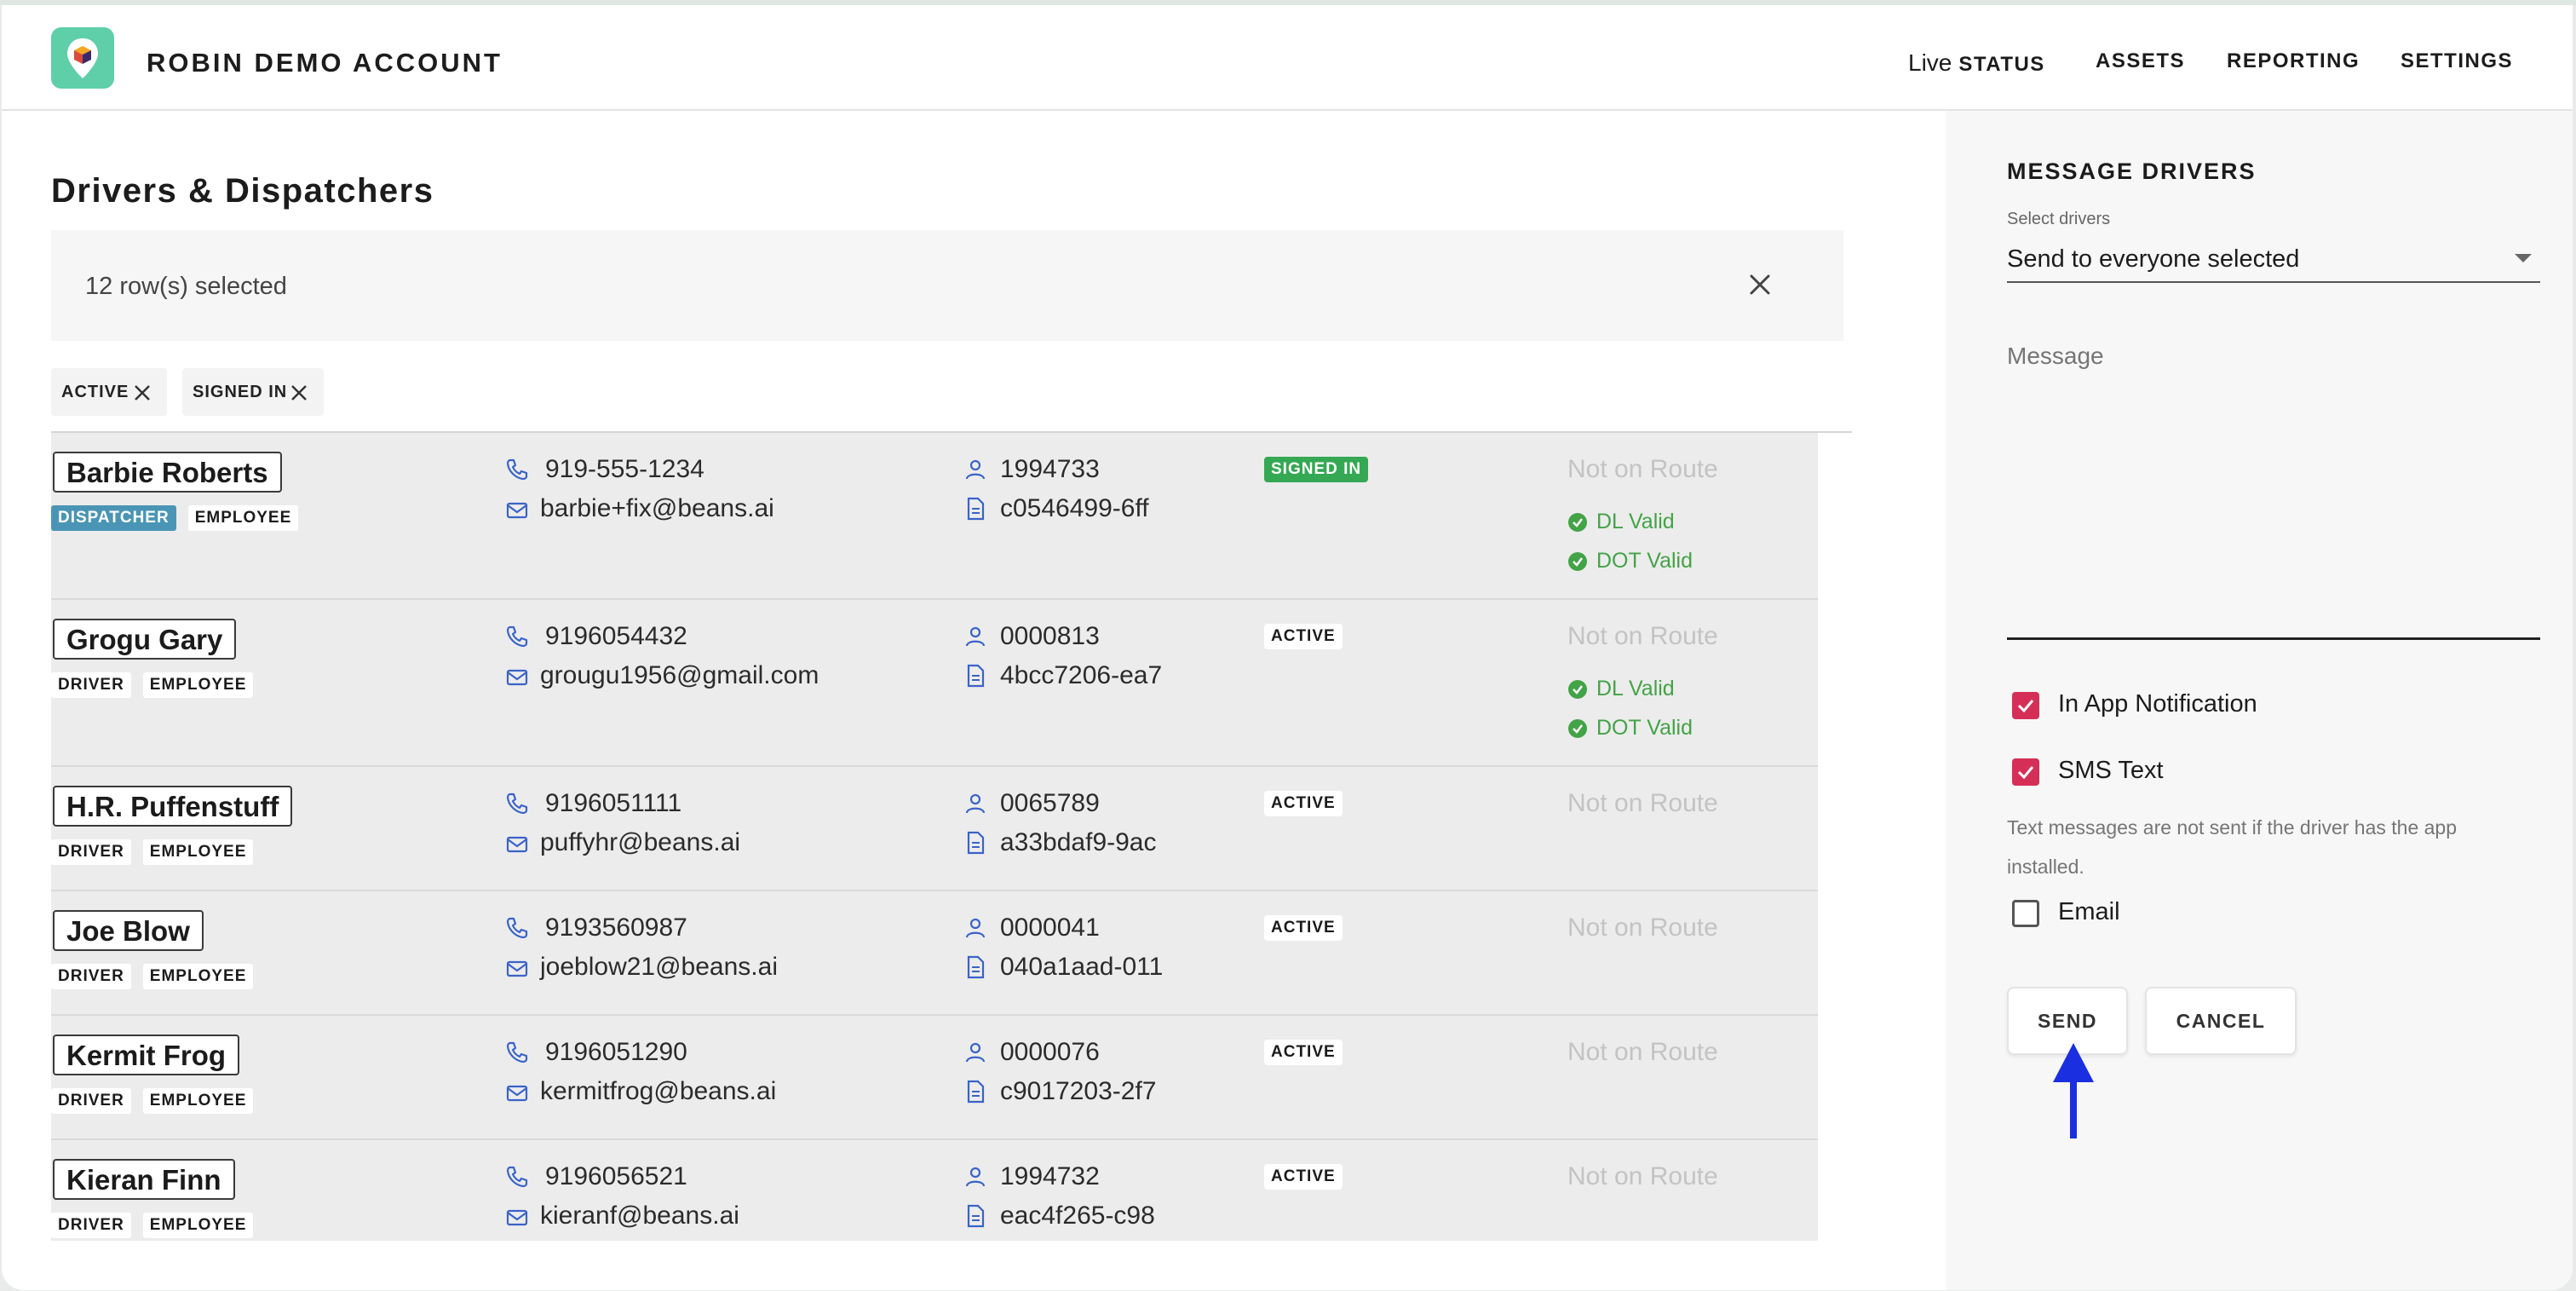 The width and height of the screenshot is (2576, 1291). What do you see at coordinates (1630, 728) in the screenshot?
I see `dot-valid: DOT Valid` at bounding box center [1630, 728].